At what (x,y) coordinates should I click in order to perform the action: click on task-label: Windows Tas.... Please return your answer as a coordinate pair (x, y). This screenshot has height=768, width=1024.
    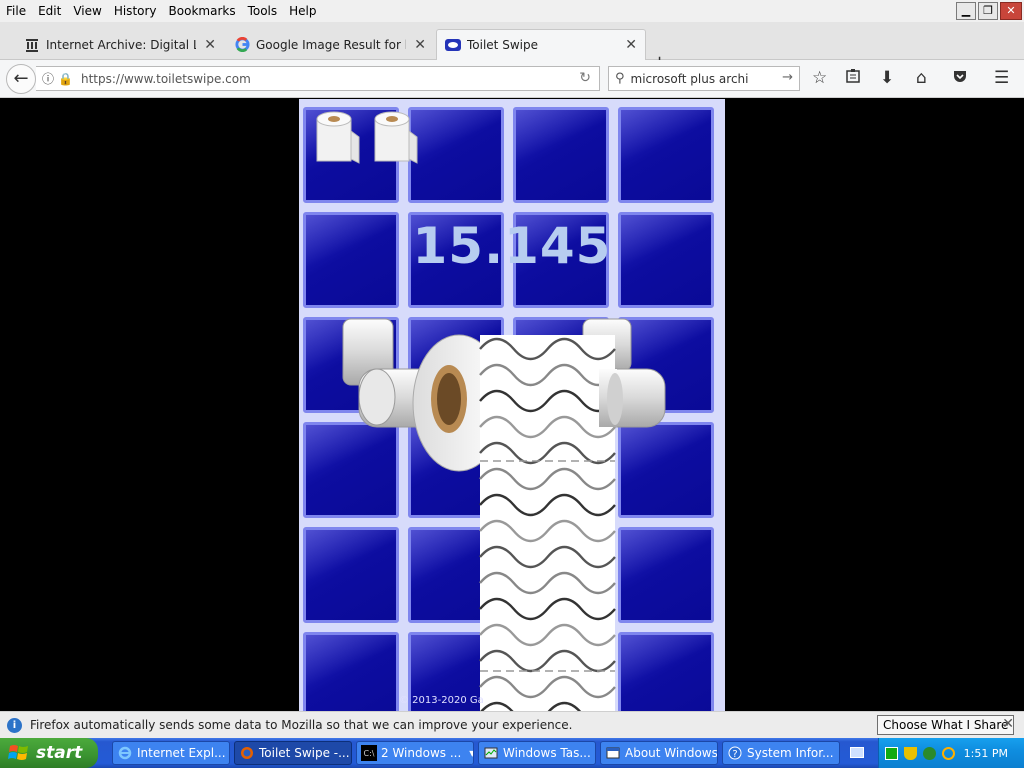
    Looking at the image, I should click on (547, 753).